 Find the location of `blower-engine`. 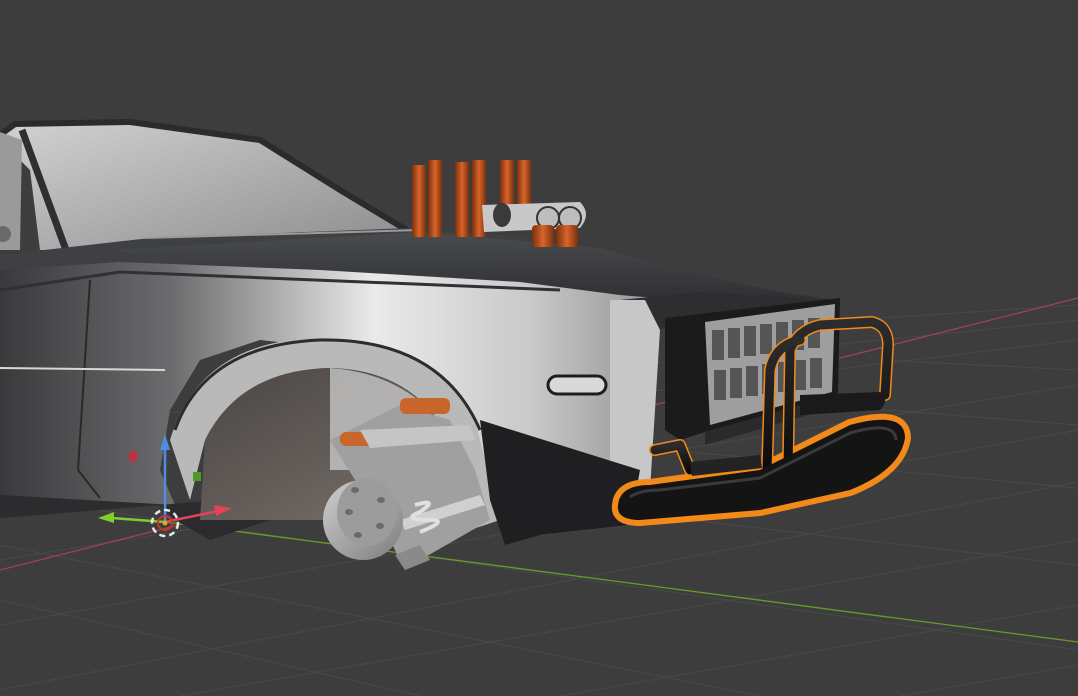

blower-engine is located at coordinates (499, 203).